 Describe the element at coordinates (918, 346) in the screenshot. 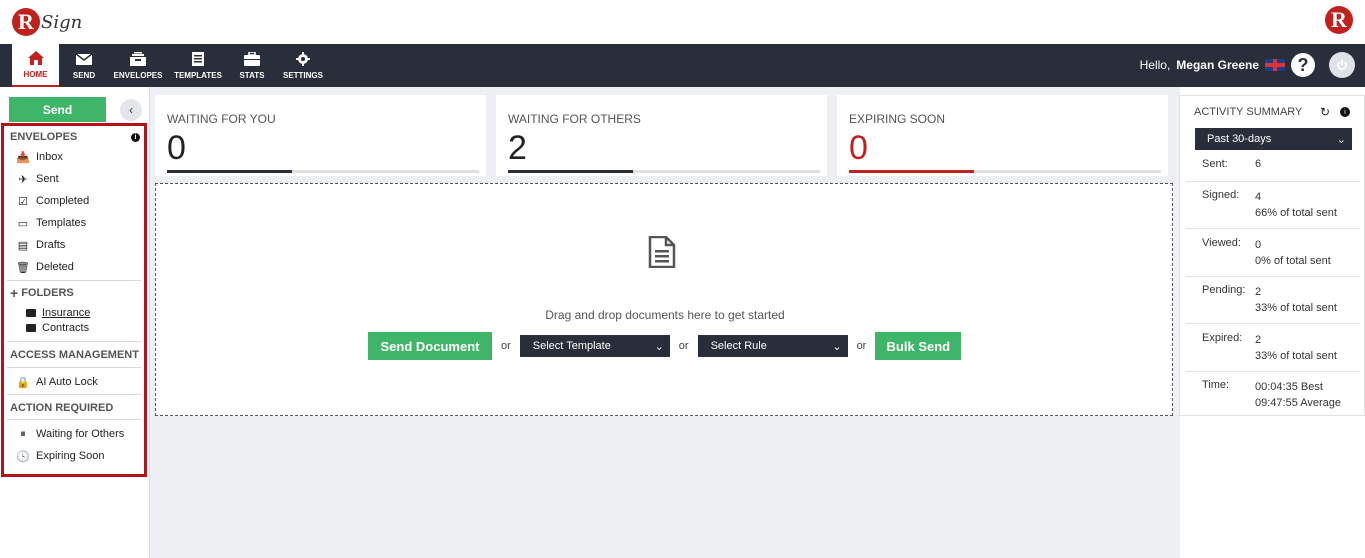

I see `bulk-send-button: Bulk Send` at that location.